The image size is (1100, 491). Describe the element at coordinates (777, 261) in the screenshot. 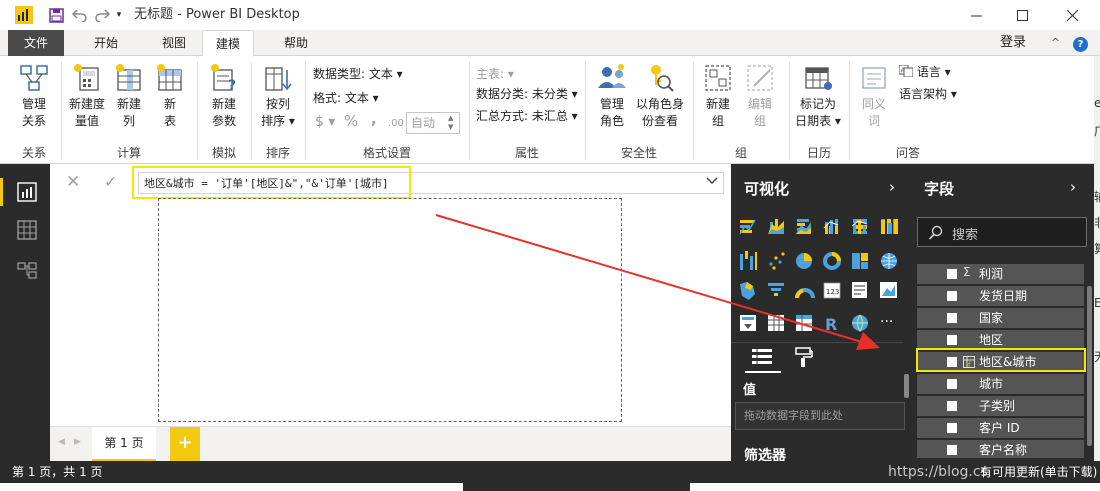

I see `scatter-chart-icon` at that location.